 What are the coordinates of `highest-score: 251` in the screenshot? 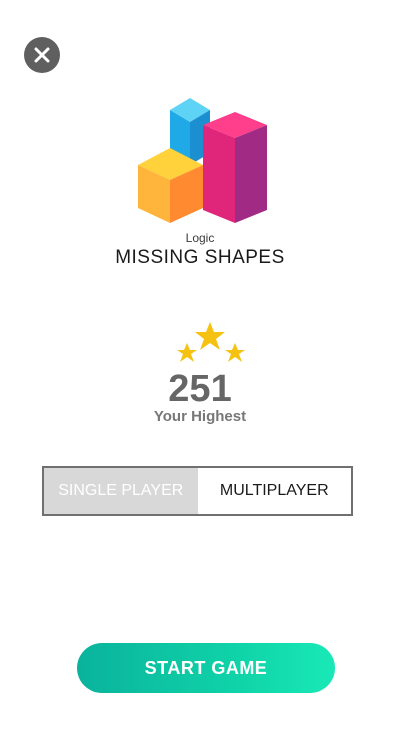 It's located at (200, 389).